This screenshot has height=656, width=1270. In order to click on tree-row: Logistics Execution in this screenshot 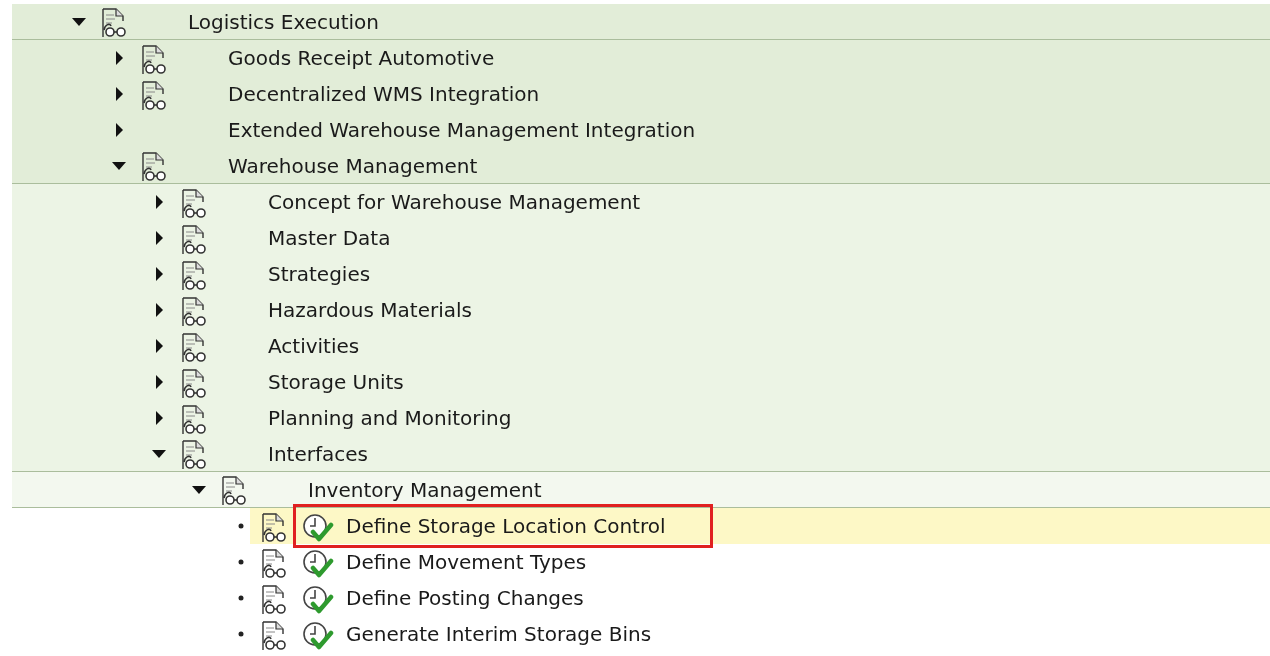, I will do `click(641, 22)`.